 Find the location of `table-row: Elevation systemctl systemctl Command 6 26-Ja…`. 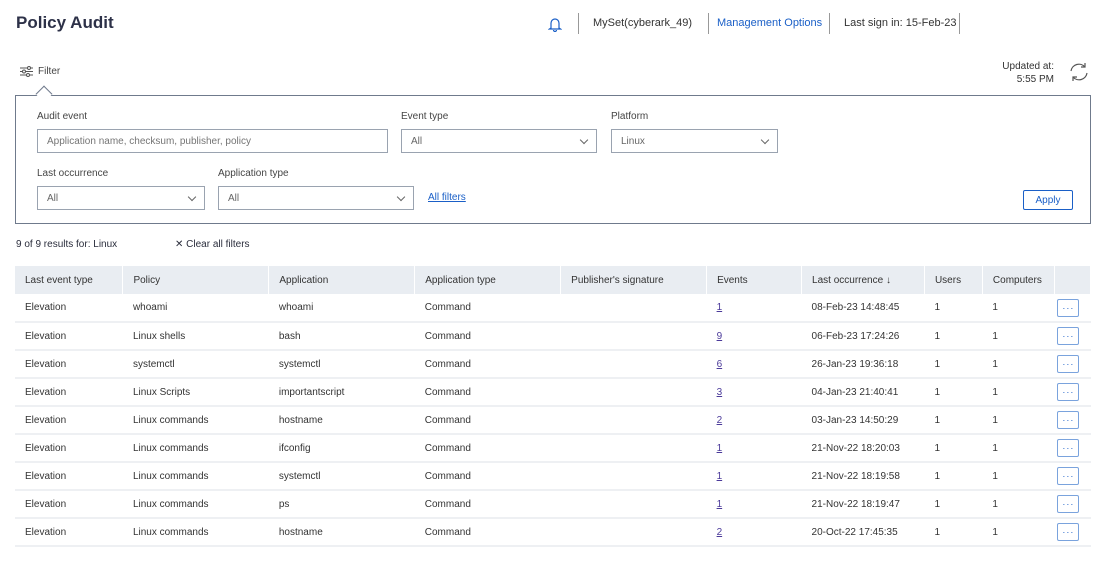

table-row: Elevation systemctl systemctl Command 6 26-Ja… is located at coordinates (553, 364).